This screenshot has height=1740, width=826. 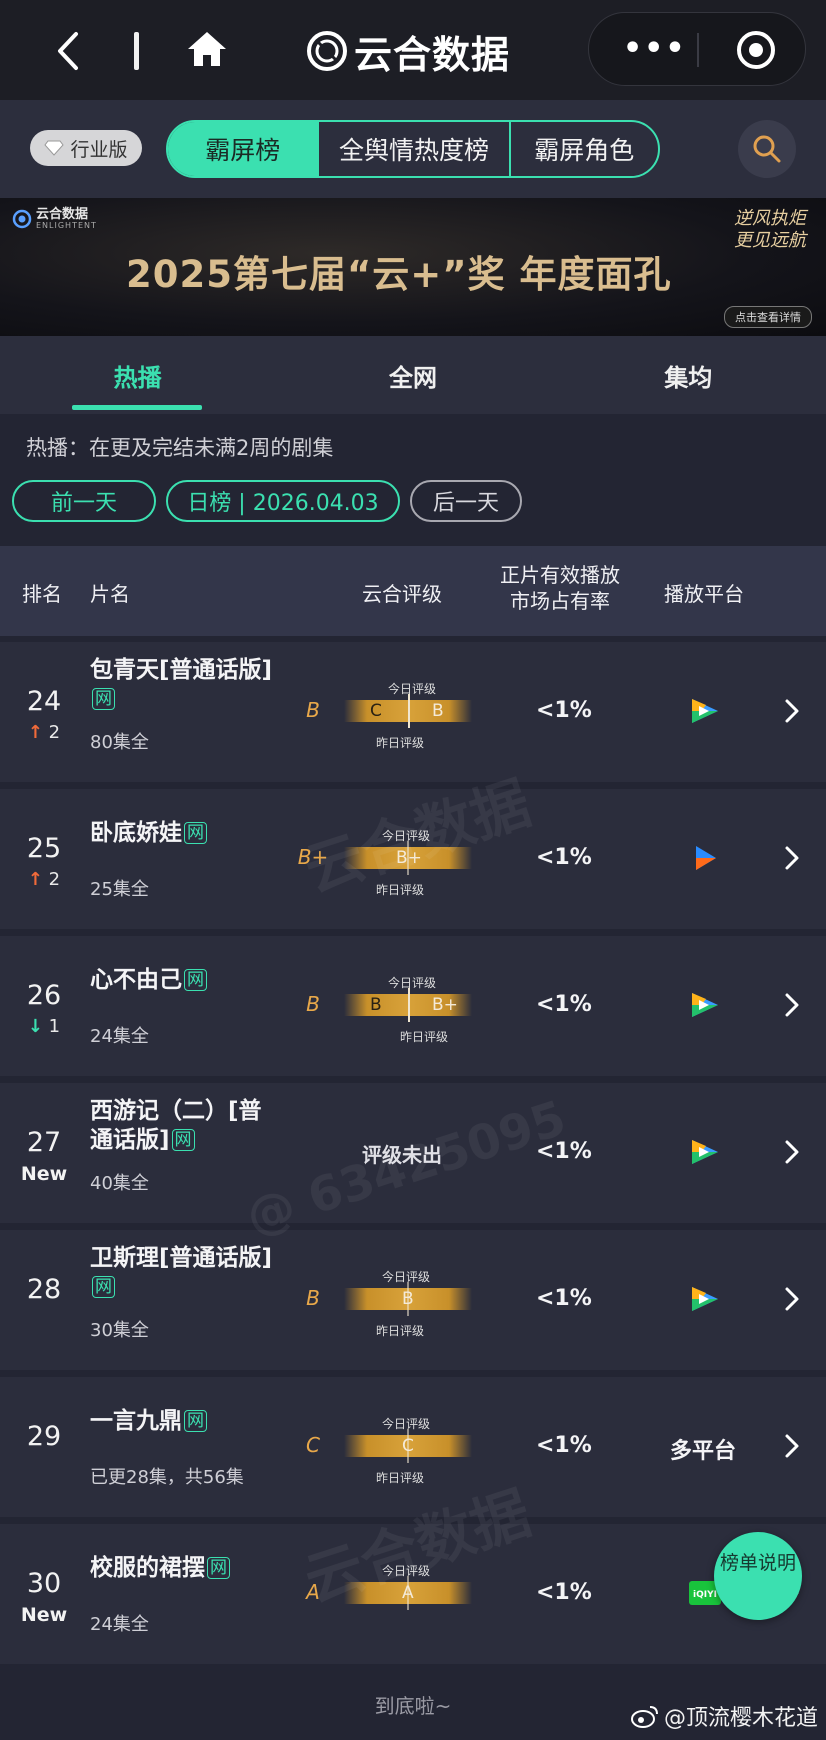 What do you see at coordinates (137, 375) in the screenshot?
I see `tab-hot-airing: 热播` at bounding box center [137, 375].